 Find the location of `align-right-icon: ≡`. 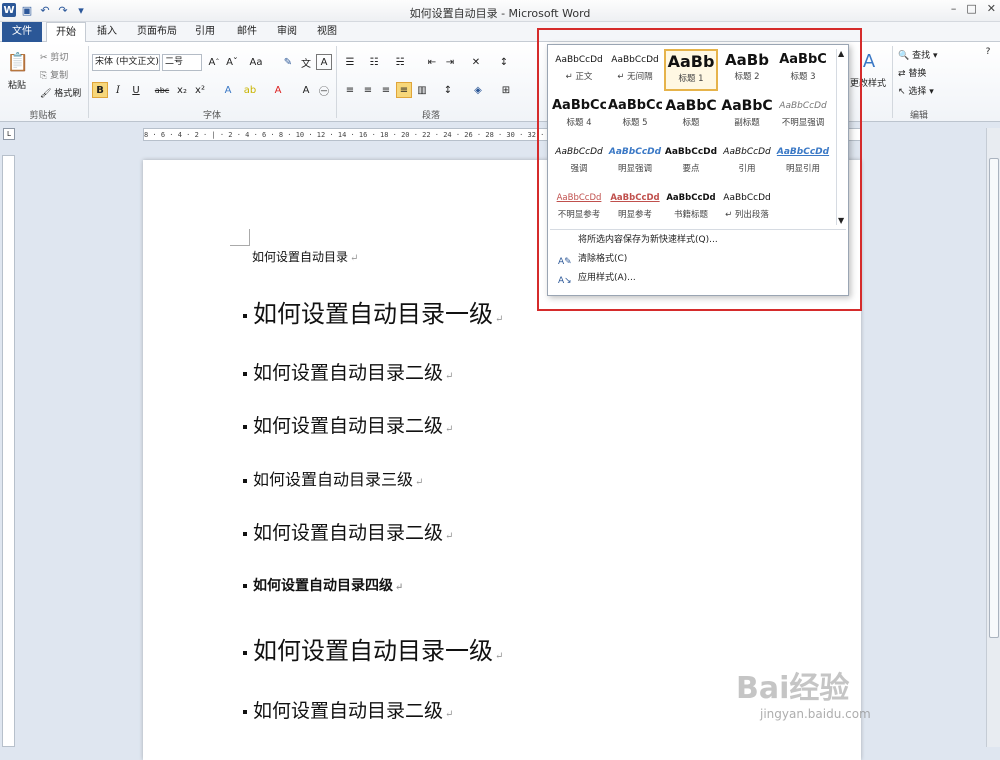

align-right-icon: ≡ is located at coordinates (386, 90).